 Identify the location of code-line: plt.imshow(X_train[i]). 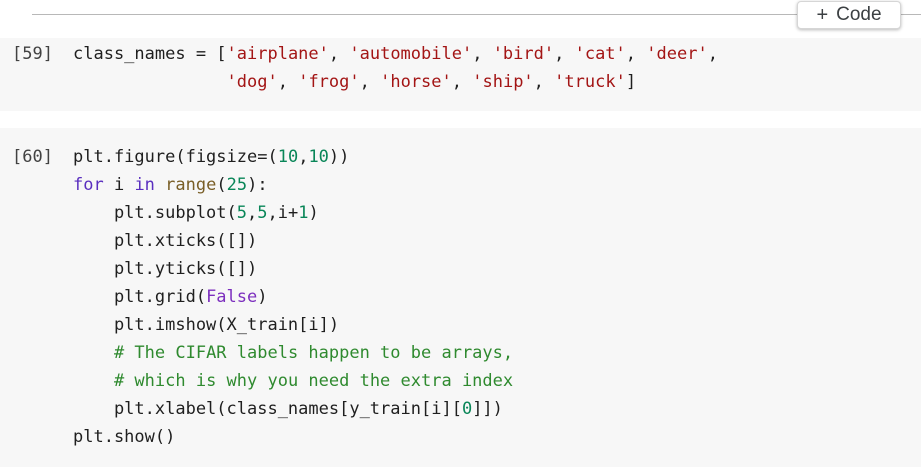
(293, 325).